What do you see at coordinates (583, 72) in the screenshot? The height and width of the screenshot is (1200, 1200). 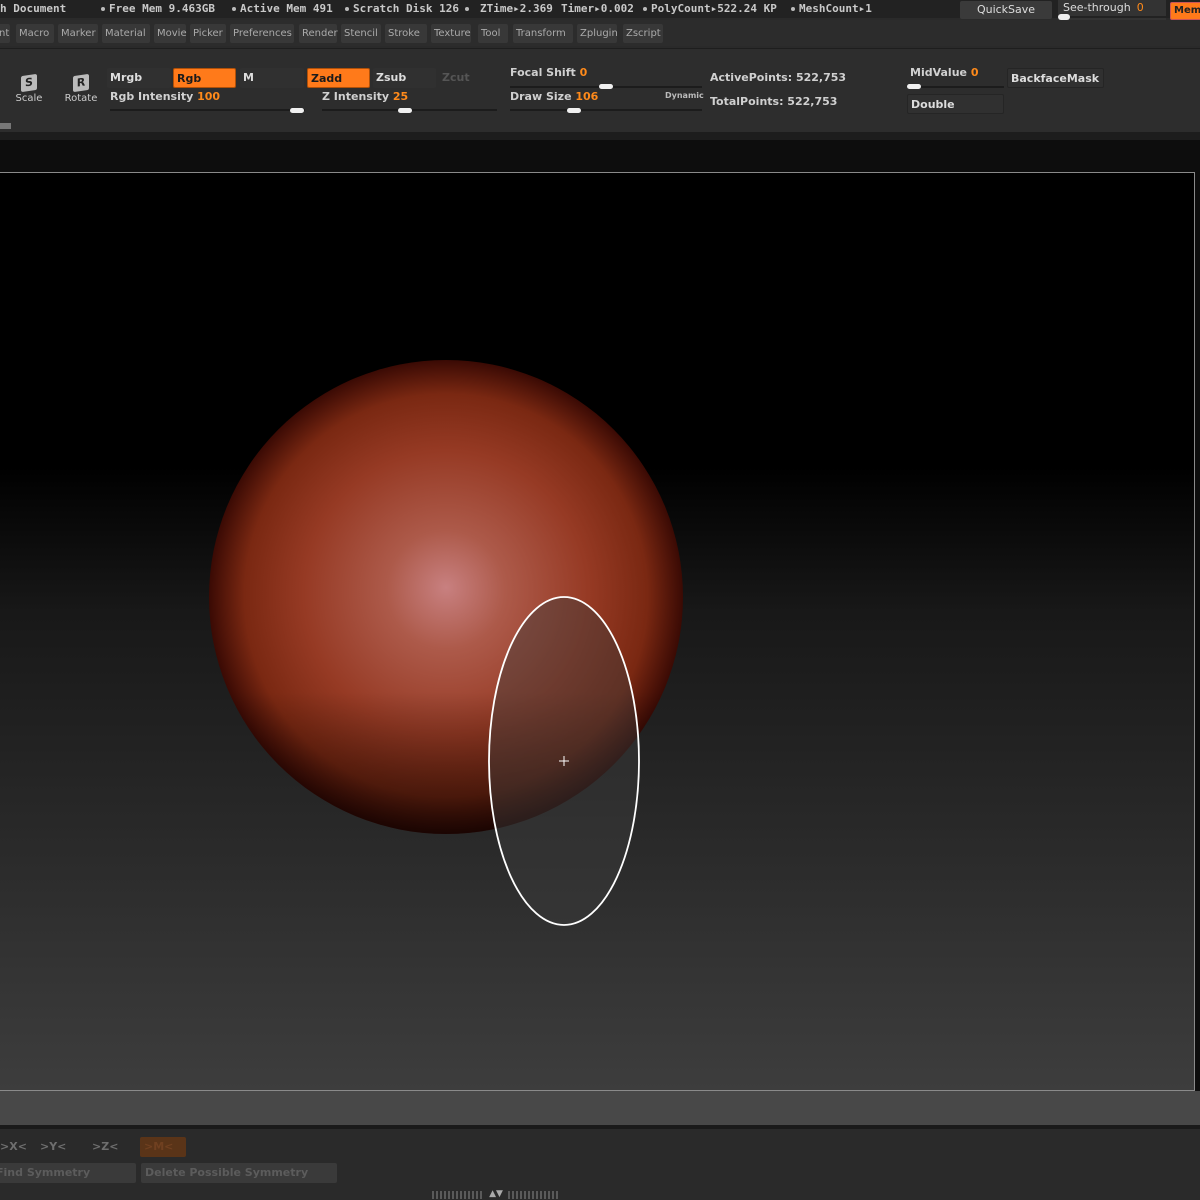 I see `focal-shift-value: 0` at bounding box center [583, 72].